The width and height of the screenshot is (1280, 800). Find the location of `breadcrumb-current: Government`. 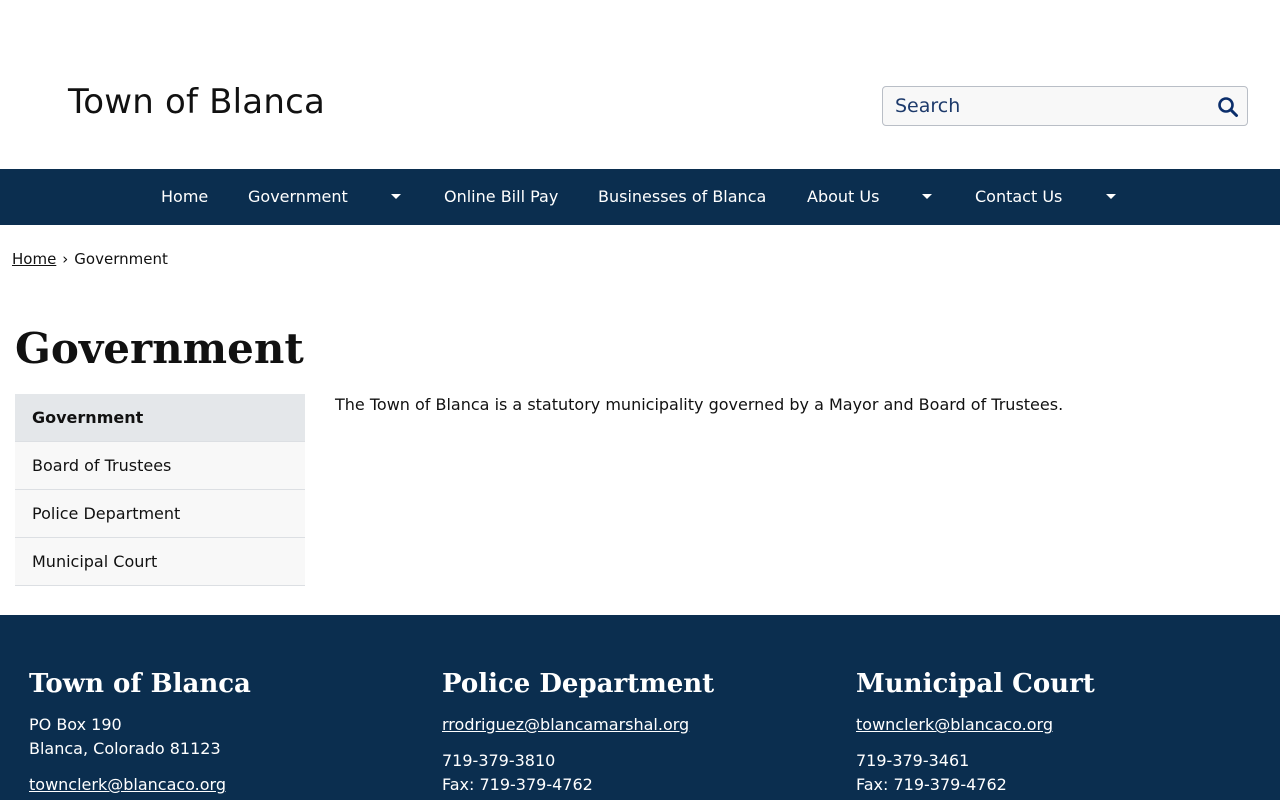

breadcrumb-current: Government is located at coordinates (121, 259).